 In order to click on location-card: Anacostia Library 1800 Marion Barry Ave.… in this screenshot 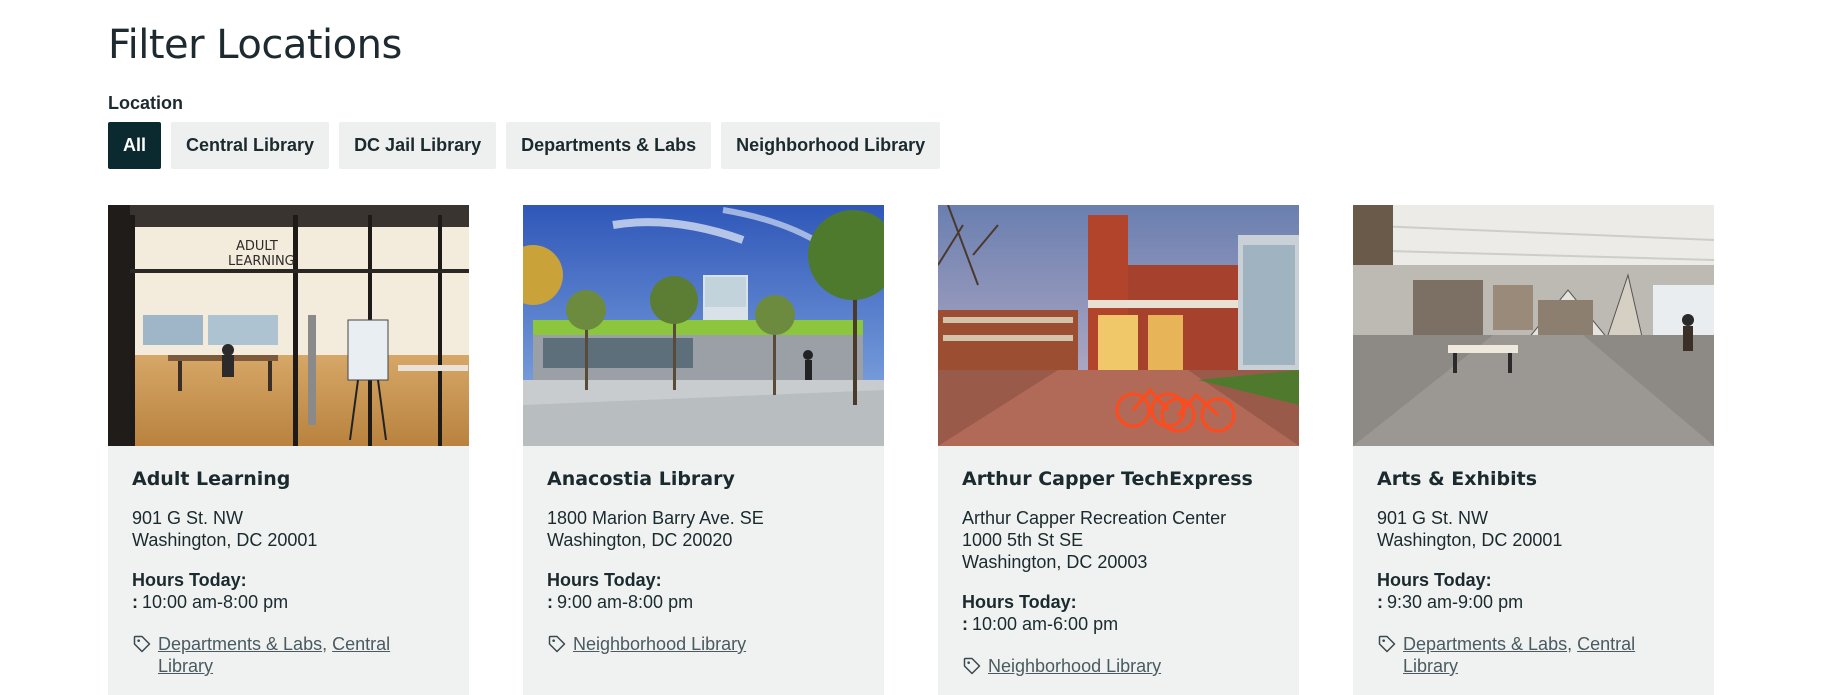, I will do `click(703, 450)`.